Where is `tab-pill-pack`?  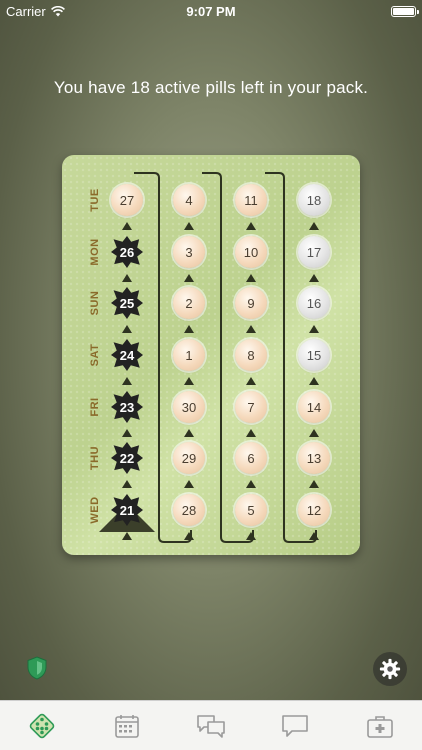 tab-pill-pack is located at coordinates (42, 726).